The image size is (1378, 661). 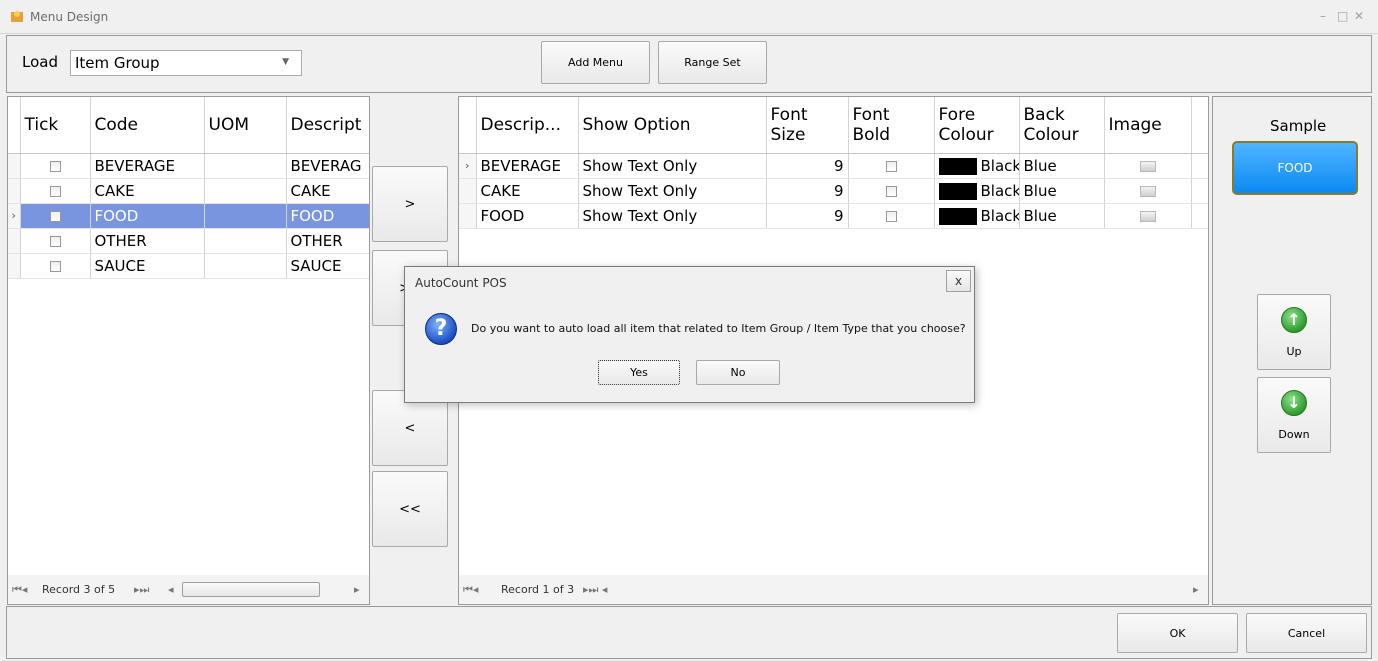 What do you see at coordinates (1294, 351) in the screenshot?
I see `move-up-label: Up` at bounding box center [1294, 351].